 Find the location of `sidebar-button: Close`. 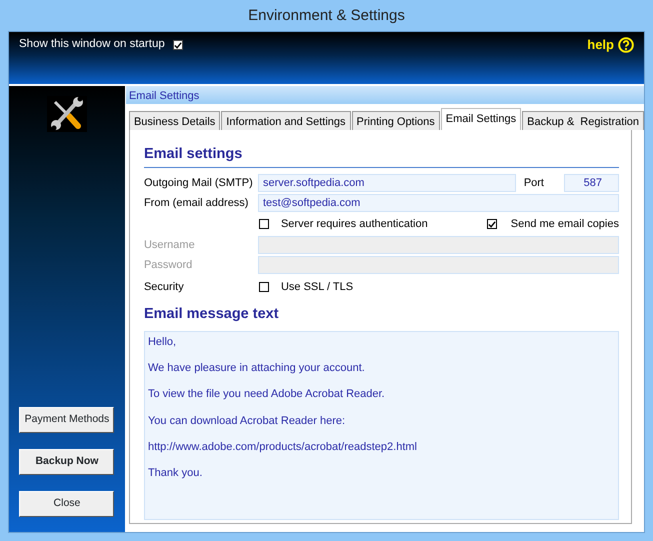

sidebar-button: Close is located at coordinates (66, 504).